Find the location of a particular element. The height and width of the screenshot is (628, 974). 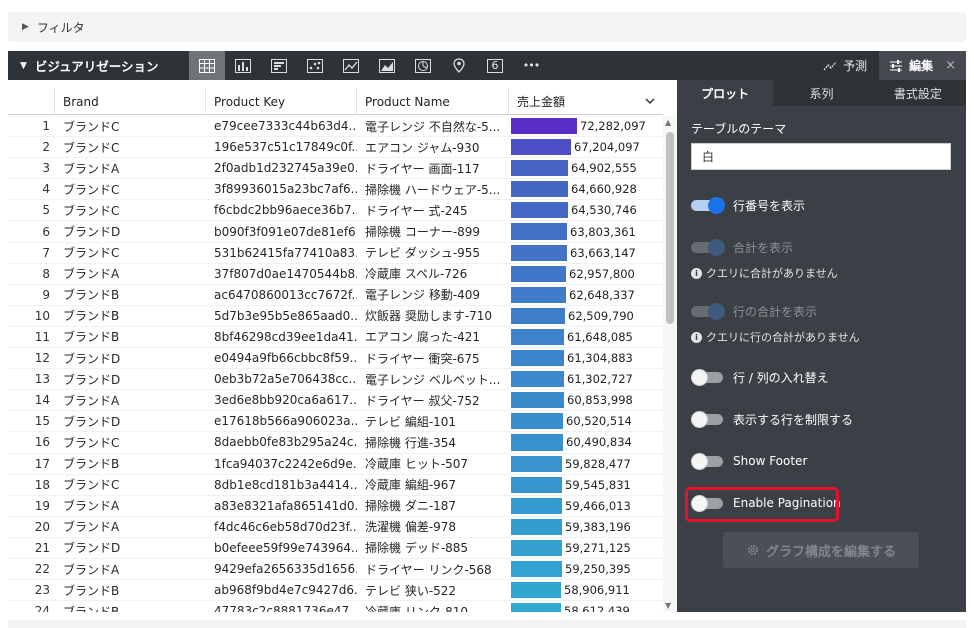

sales-value: 67,204,097 is located at coordinates (607, 147).